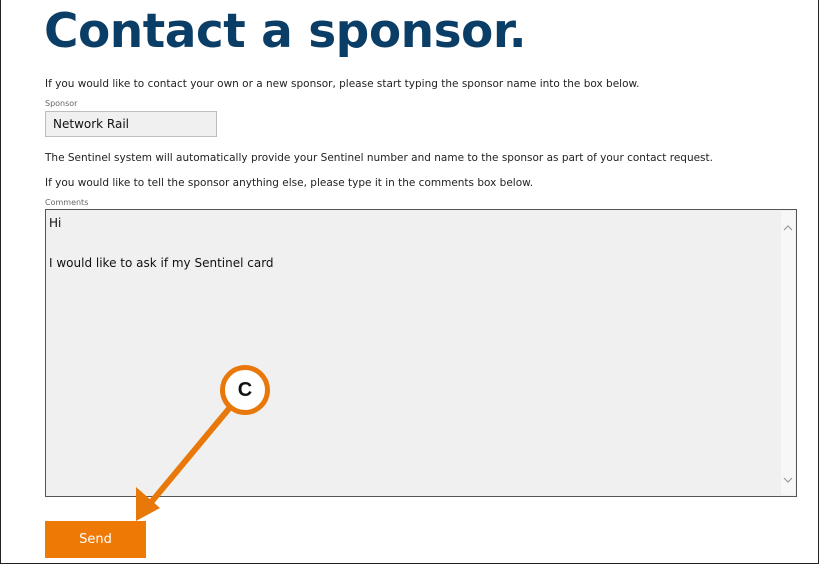 Image resolution: width=819 pixels, height=565 pixels. I want to click on annotation-marker: C, so click(245, 390).